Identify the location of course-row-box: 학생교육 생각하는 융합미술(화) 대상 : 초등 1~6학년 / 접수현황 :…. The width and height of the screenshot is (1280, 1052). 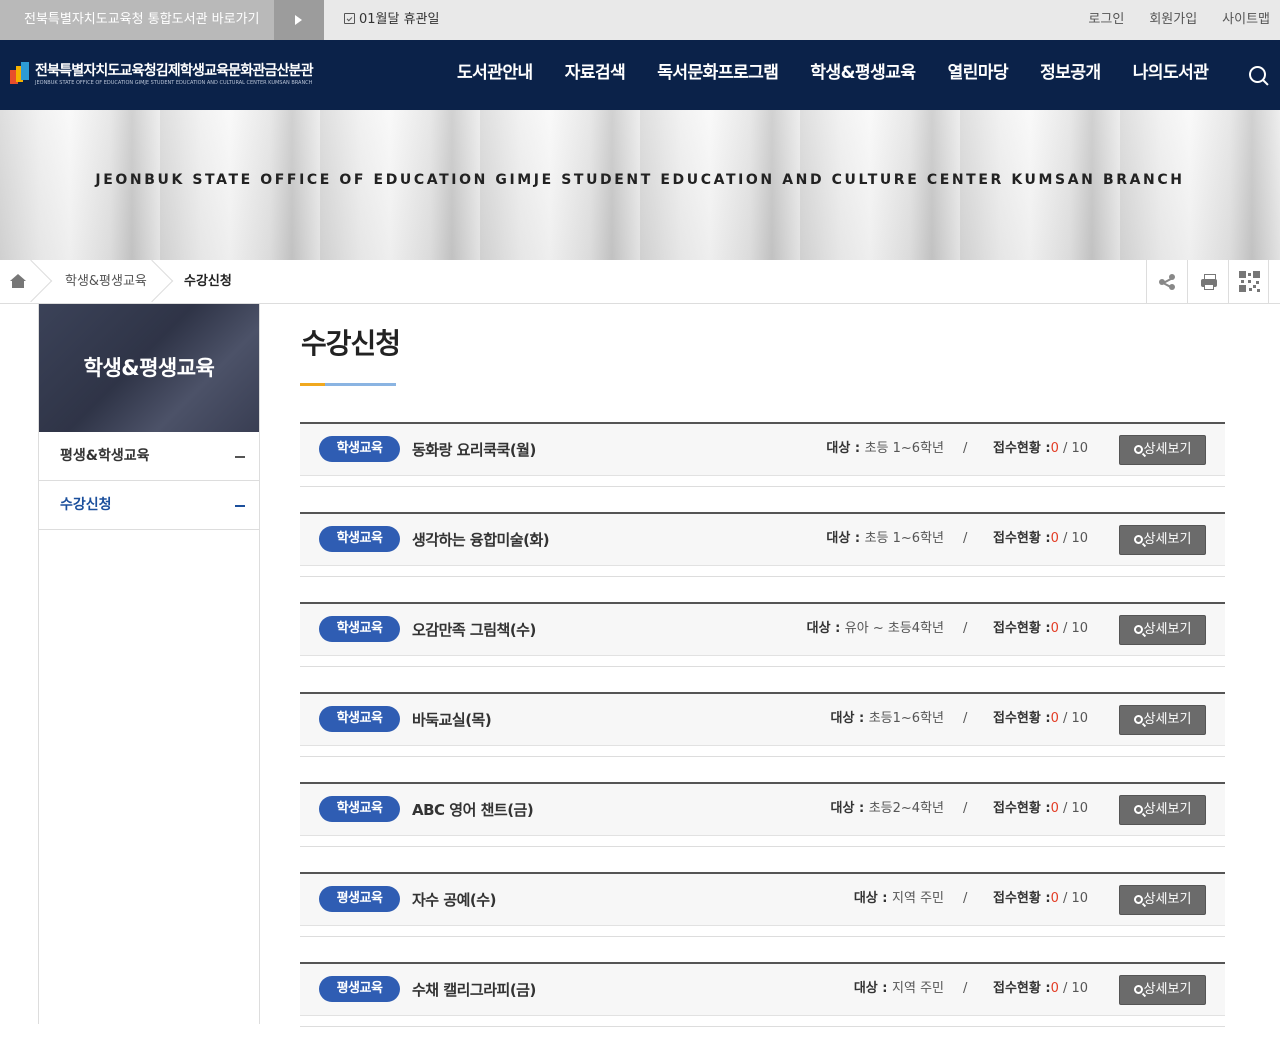
(762, 539).